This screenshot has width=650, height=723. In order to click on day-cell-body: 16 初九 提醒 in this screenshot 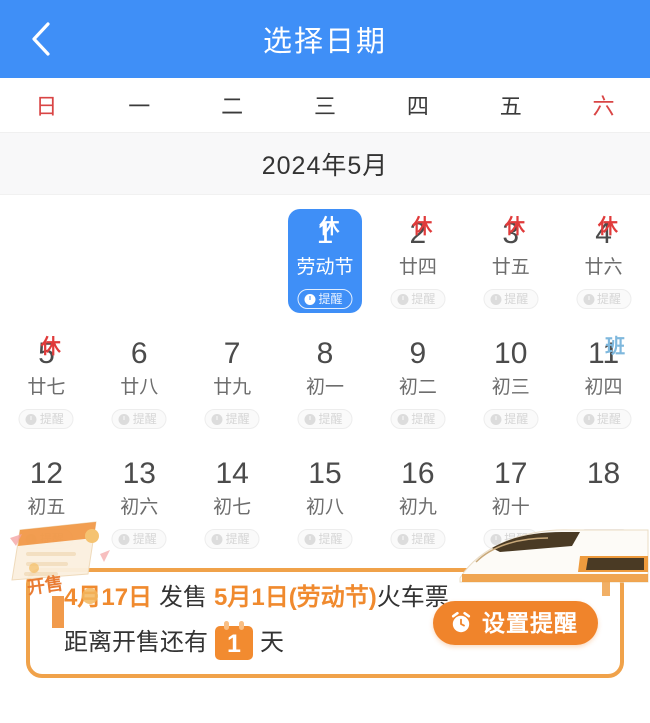, I will do `click(418, 501)`.